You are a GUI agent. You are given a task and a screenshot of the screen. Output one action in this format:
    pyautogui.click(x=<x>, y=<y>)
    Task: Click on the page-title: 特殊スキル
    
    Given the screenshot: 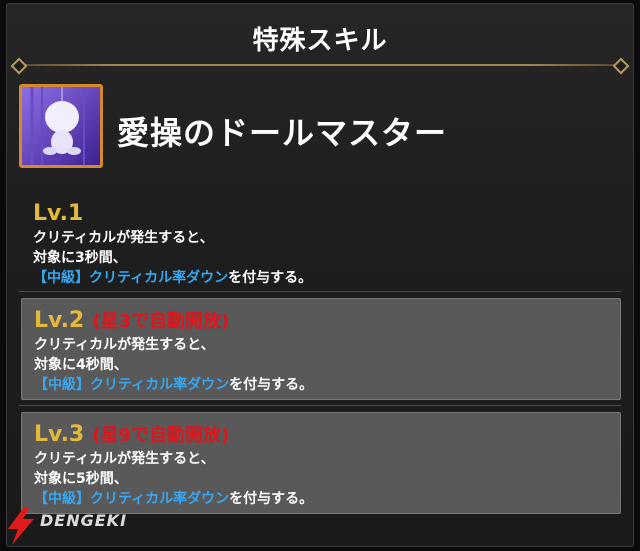 What is the action you would take?
    pyautogui.click(x=320, y=41)
    